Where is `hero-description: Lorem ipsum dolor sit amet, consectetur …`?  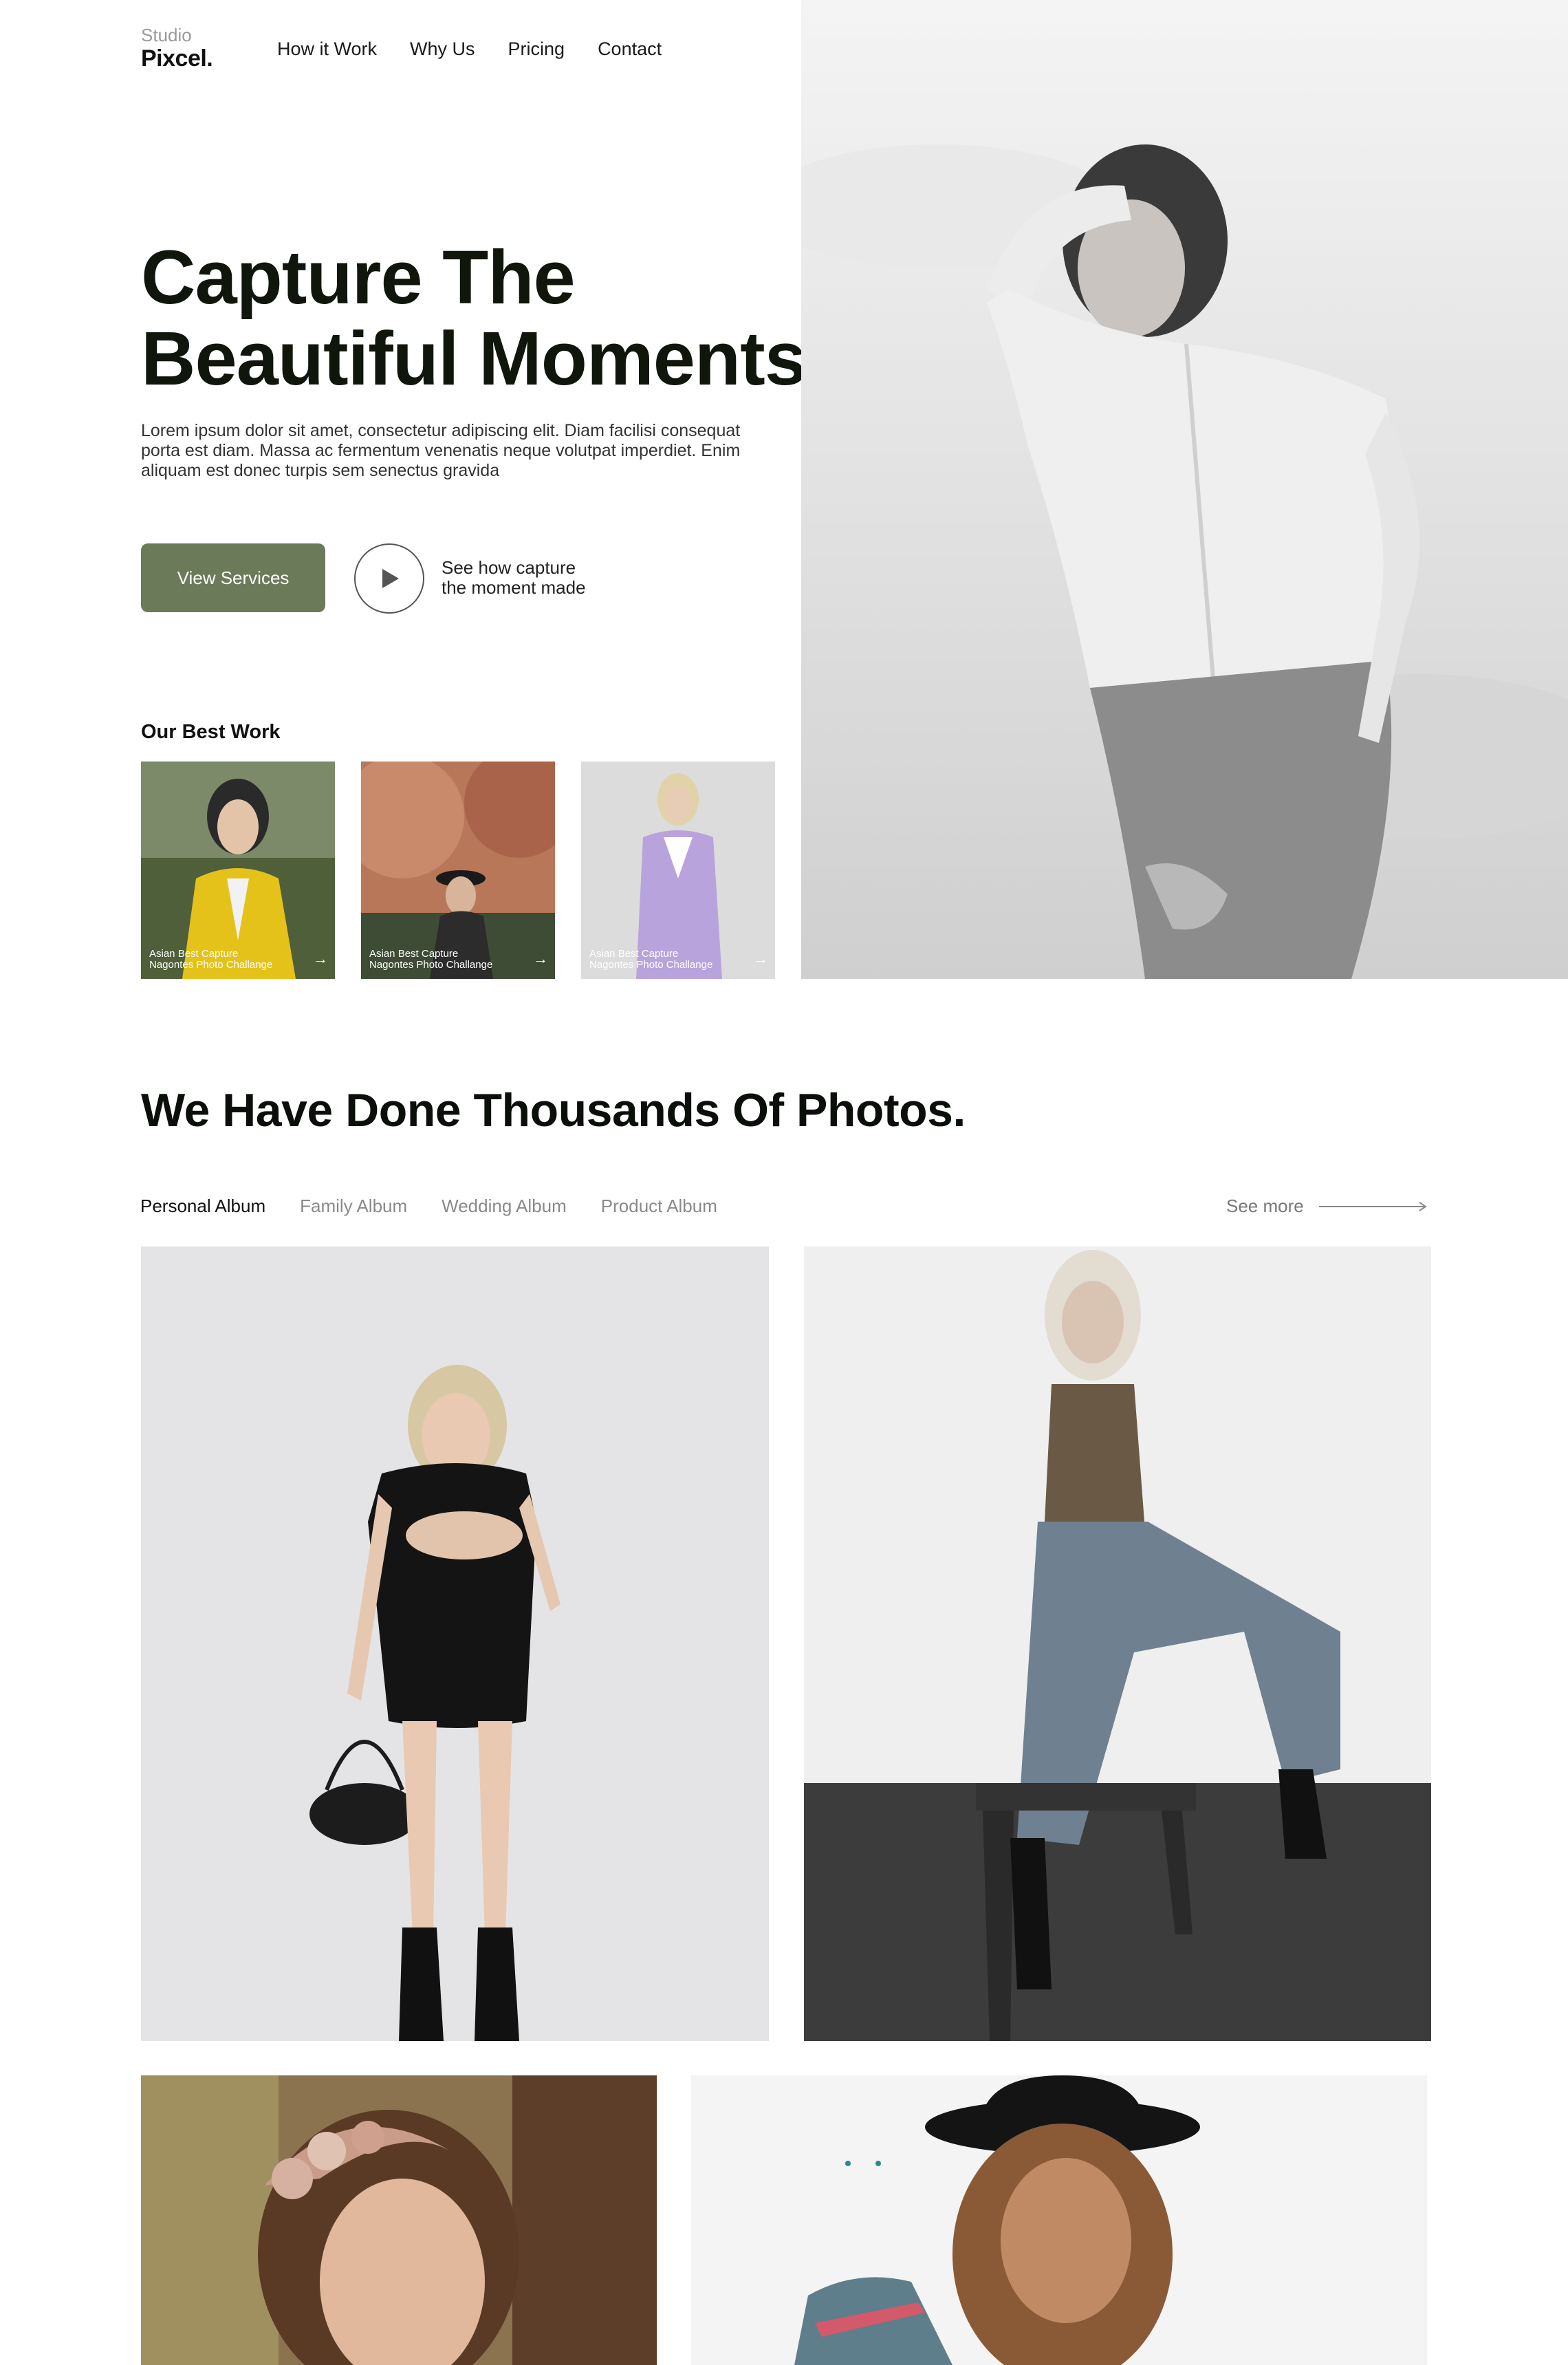 hero-description: Lorem ipsum dolor sit amet, consectetur … is located at coordinates (441, 450).